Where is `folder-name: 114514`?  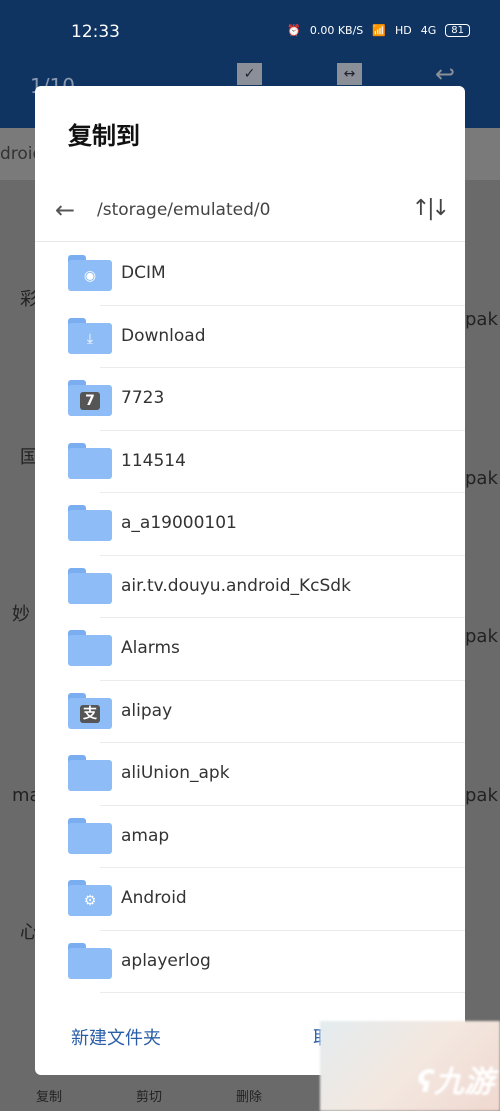 folder-name: 114514 is located at coordinates (153, 460).